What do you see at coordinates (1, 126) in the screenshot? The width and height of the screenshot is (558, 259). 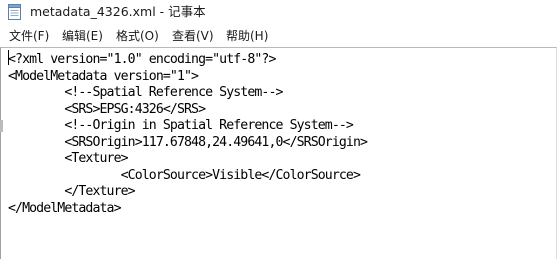 I see `window-edge-mark` at bounding box center [1, 126].